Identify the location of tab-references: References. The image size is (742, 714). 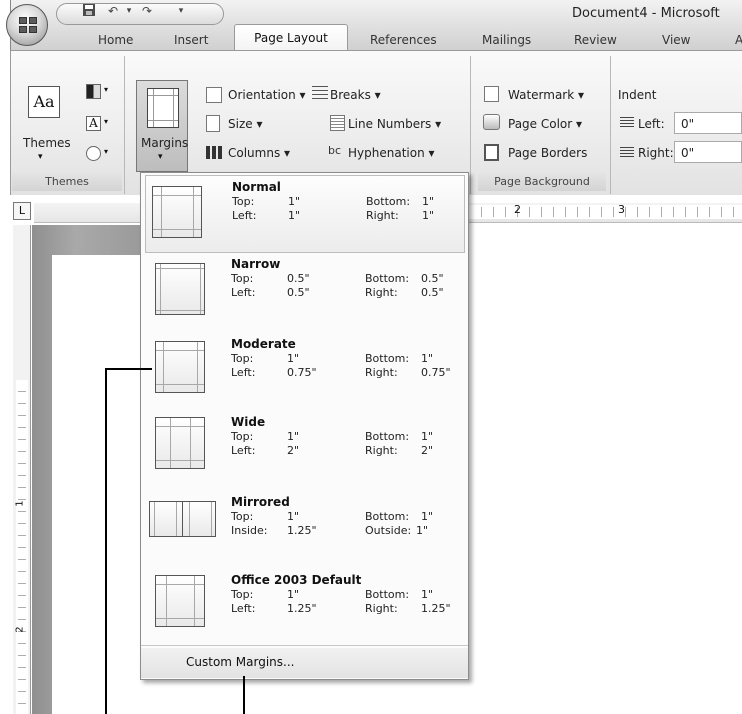
(403, 40).